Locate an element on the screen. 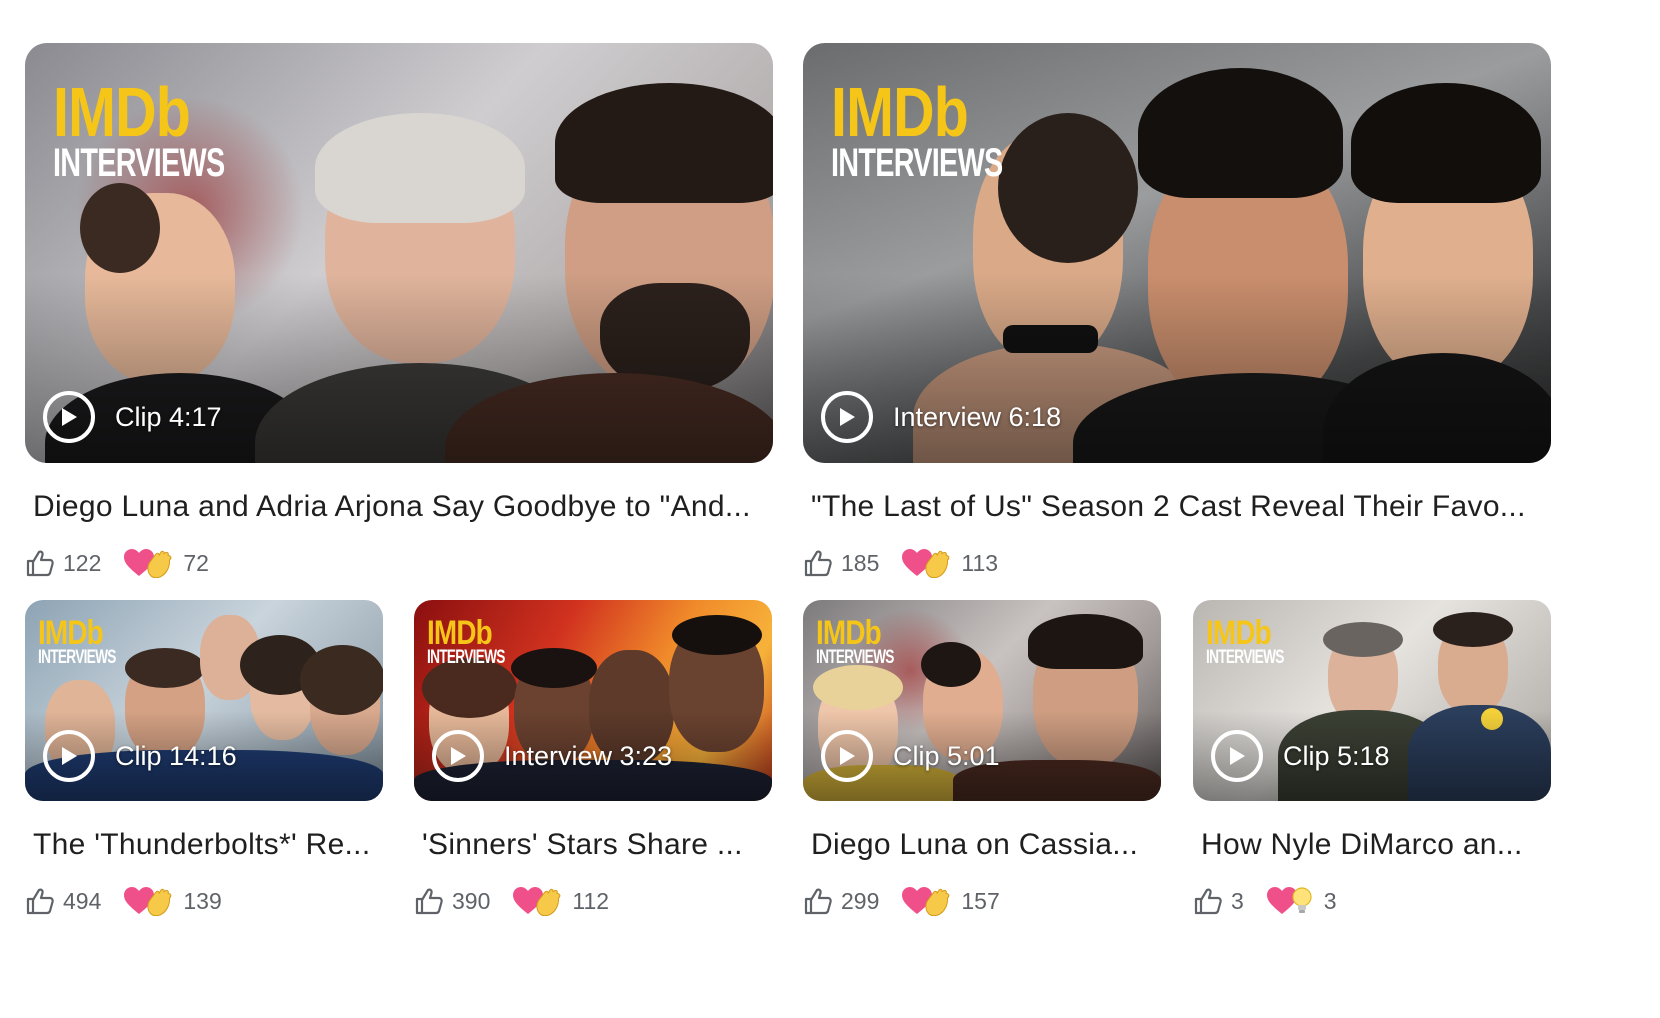  reactions-button: 112 is located at coordinates (560, 901).